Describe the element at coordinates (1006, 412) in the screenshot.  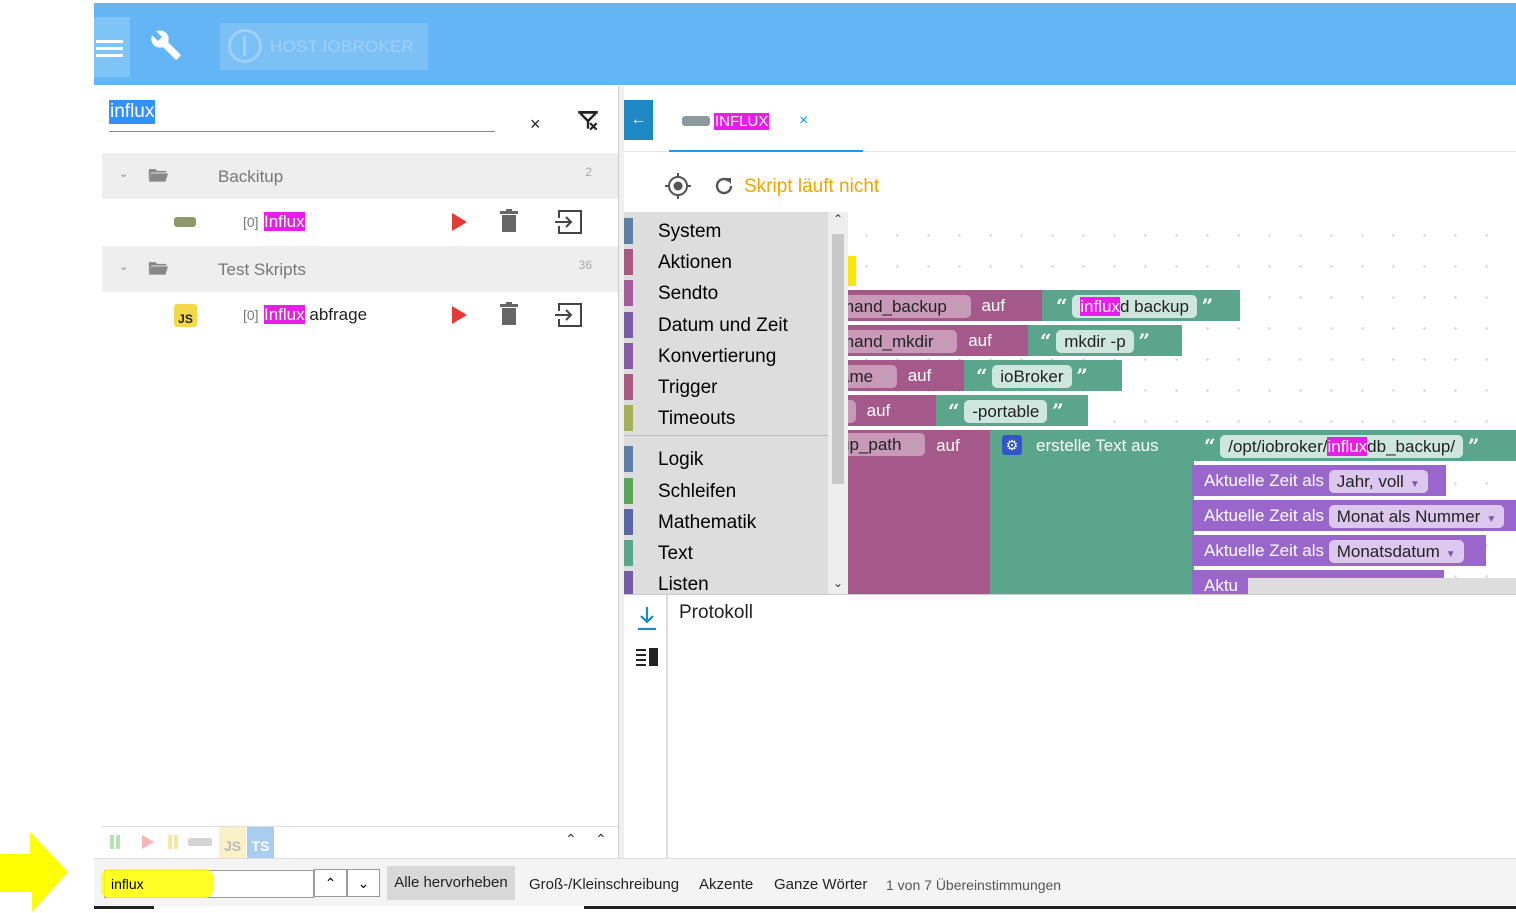
I see `text-value: -portable` at that location.